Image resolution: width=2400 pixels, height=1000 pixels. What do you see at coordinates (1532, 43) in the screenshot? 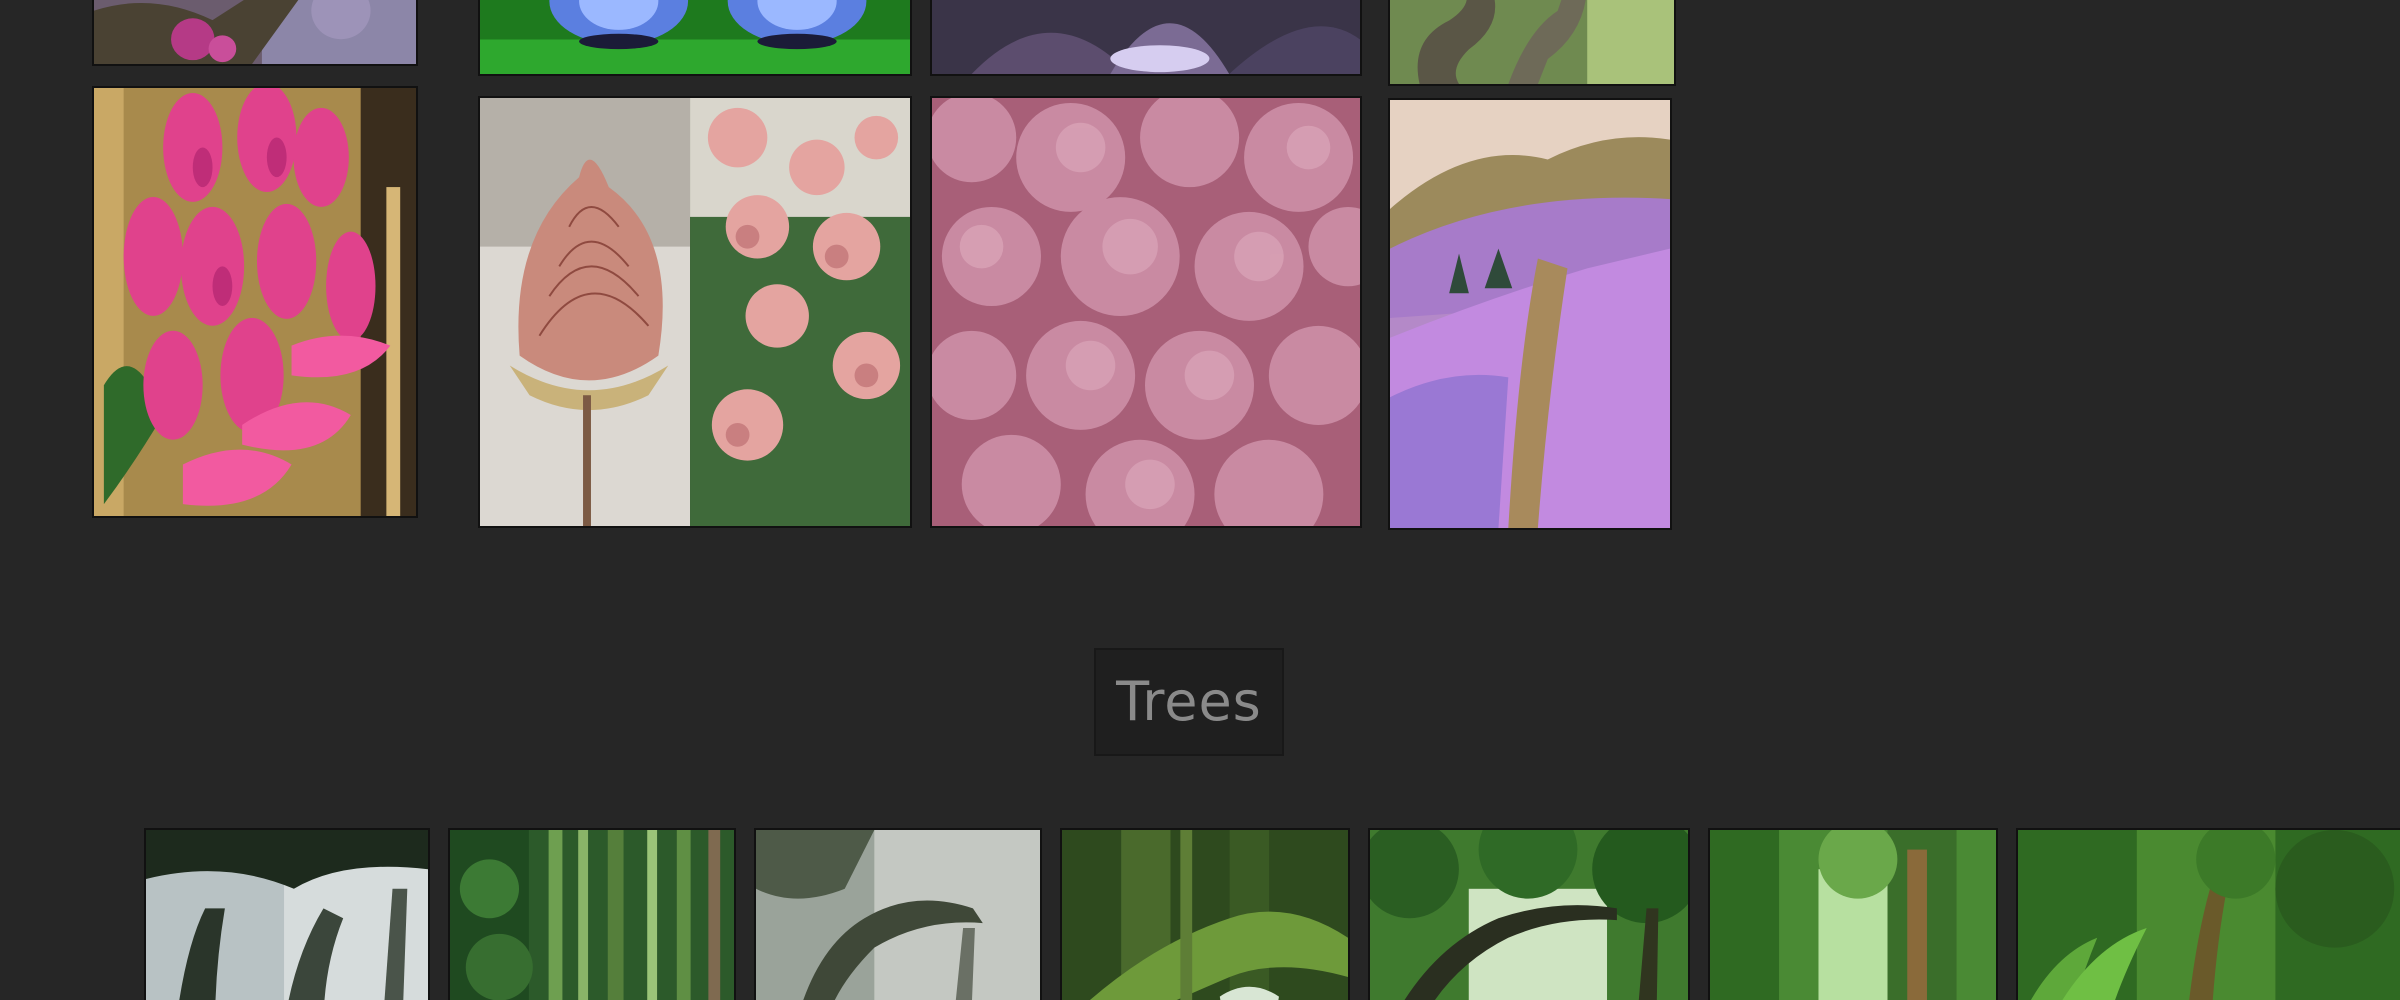
I see `twisted-trees-photo` at bounding box center [1532, 43].